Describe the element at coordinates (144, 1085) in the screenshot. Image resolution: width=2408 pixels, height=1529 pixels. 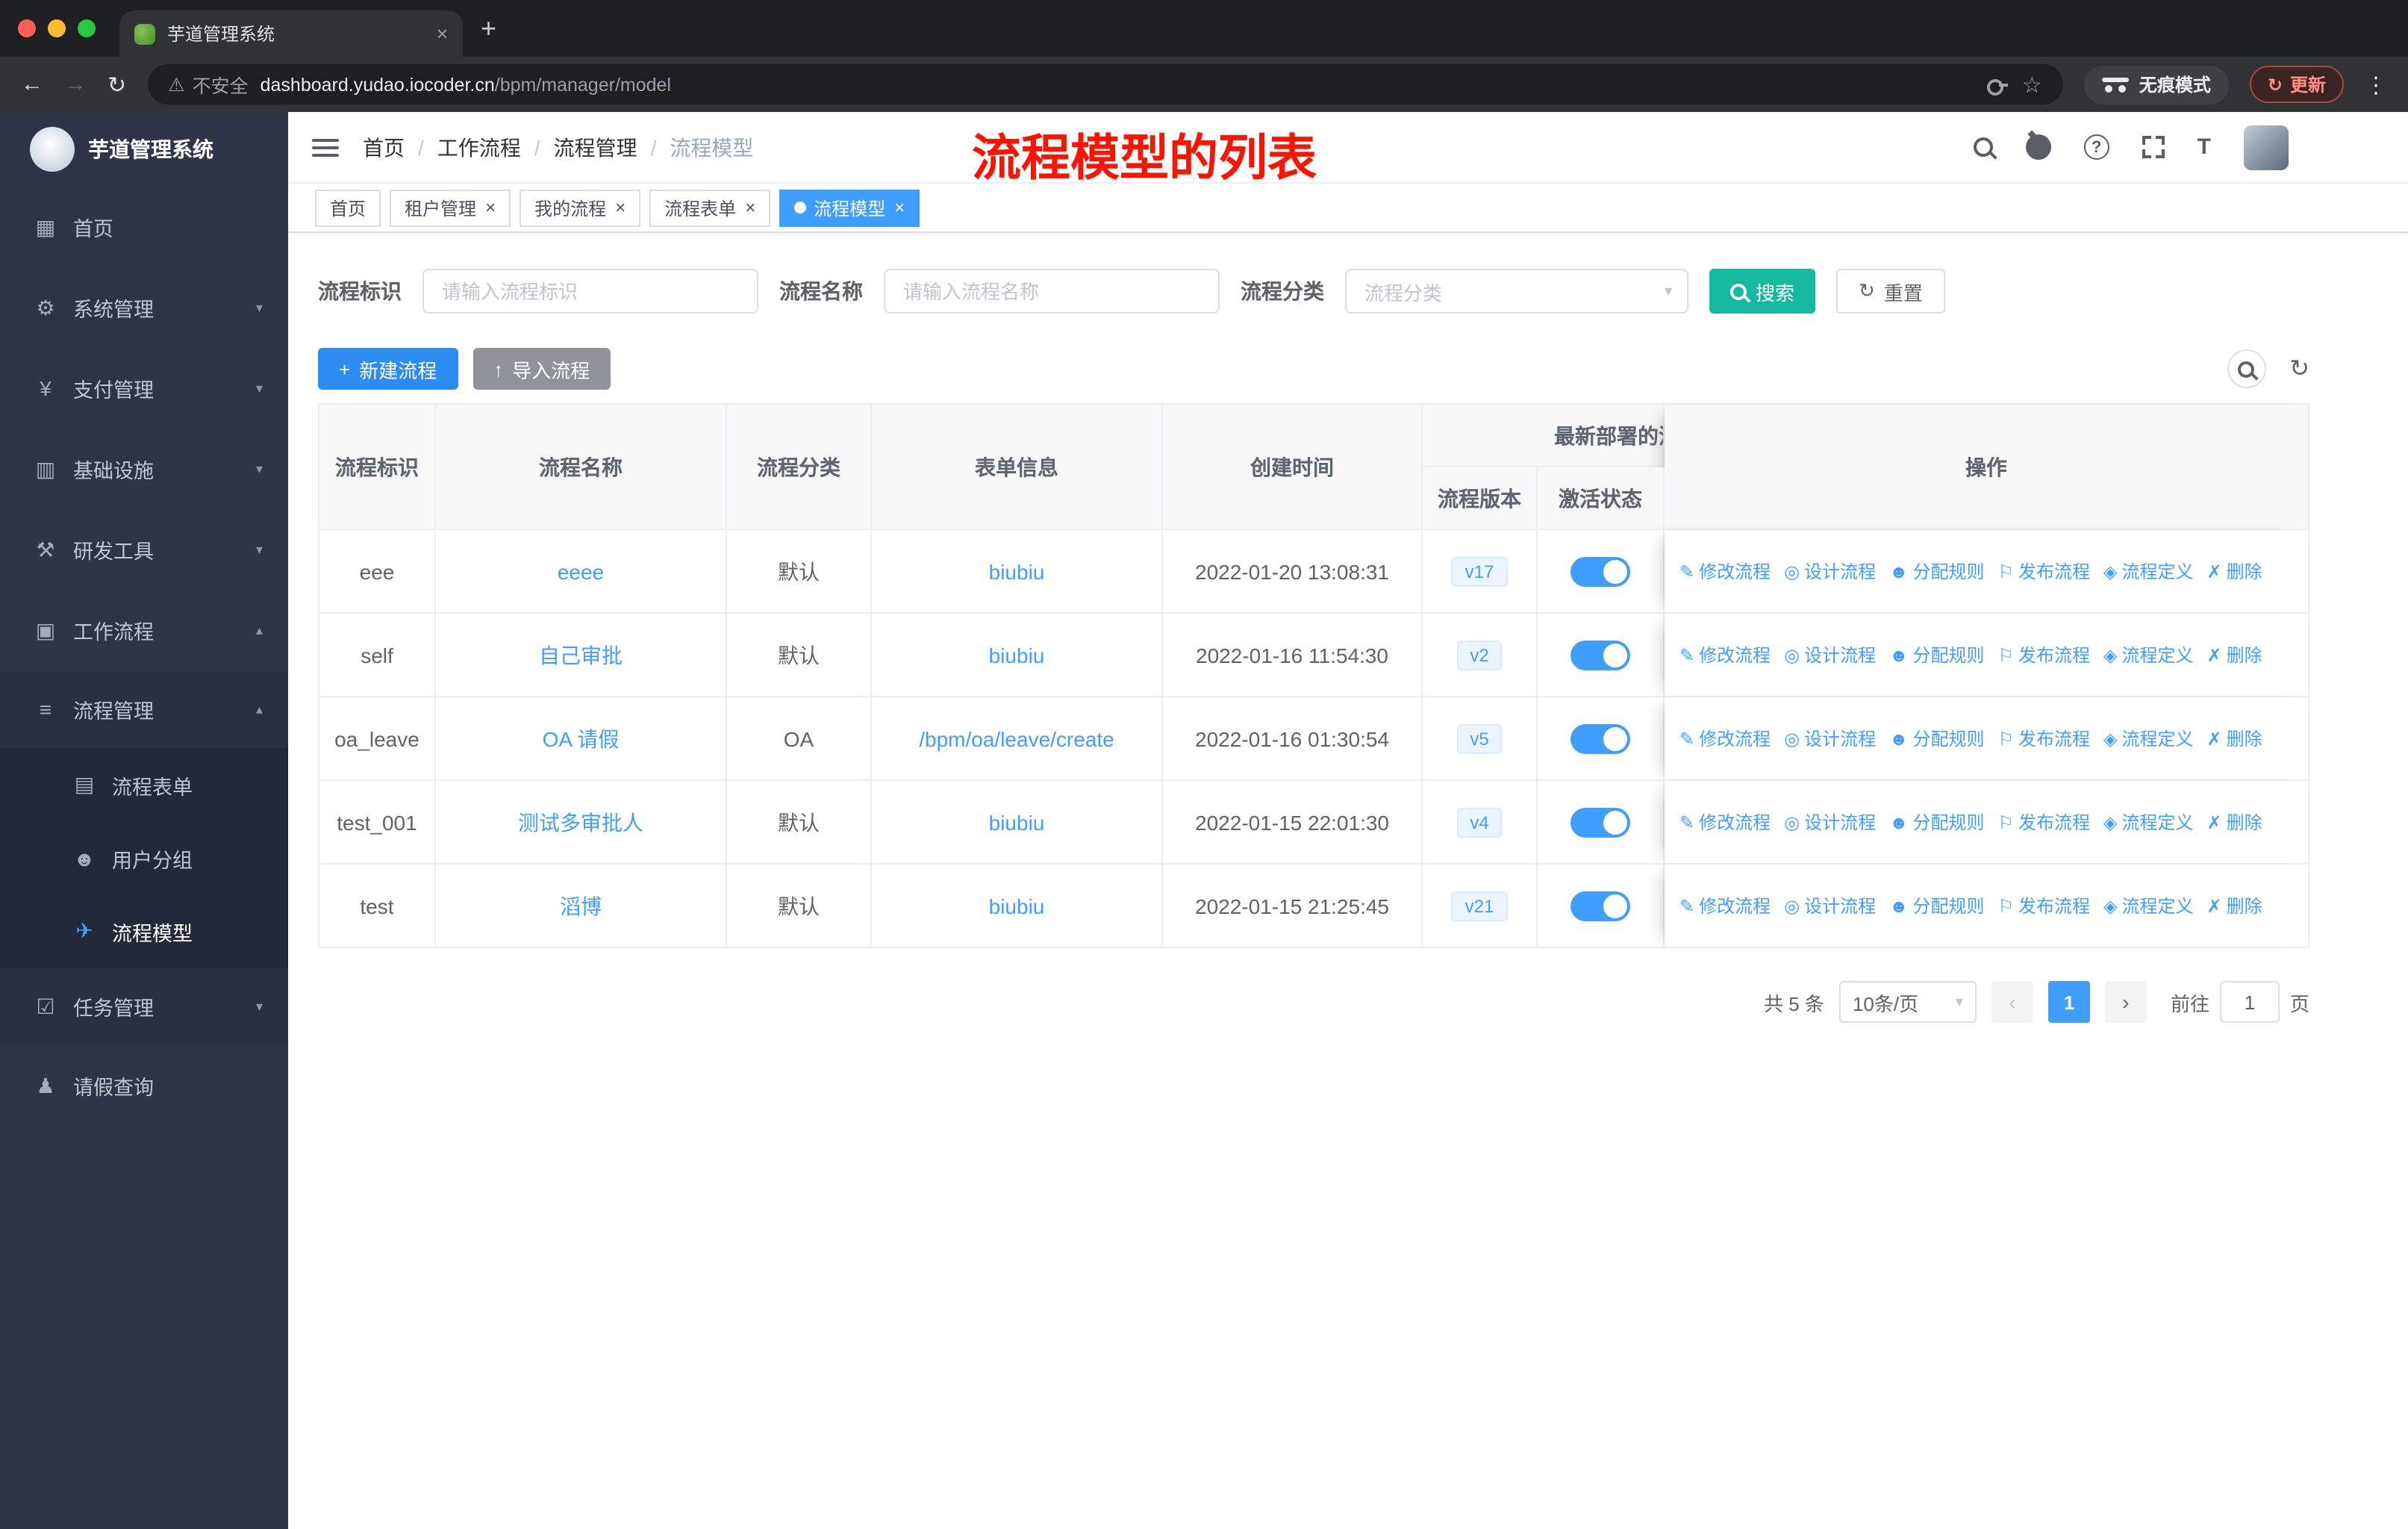
I see `sidebar-item-leave-query: ♟ 请假查询` at that location.